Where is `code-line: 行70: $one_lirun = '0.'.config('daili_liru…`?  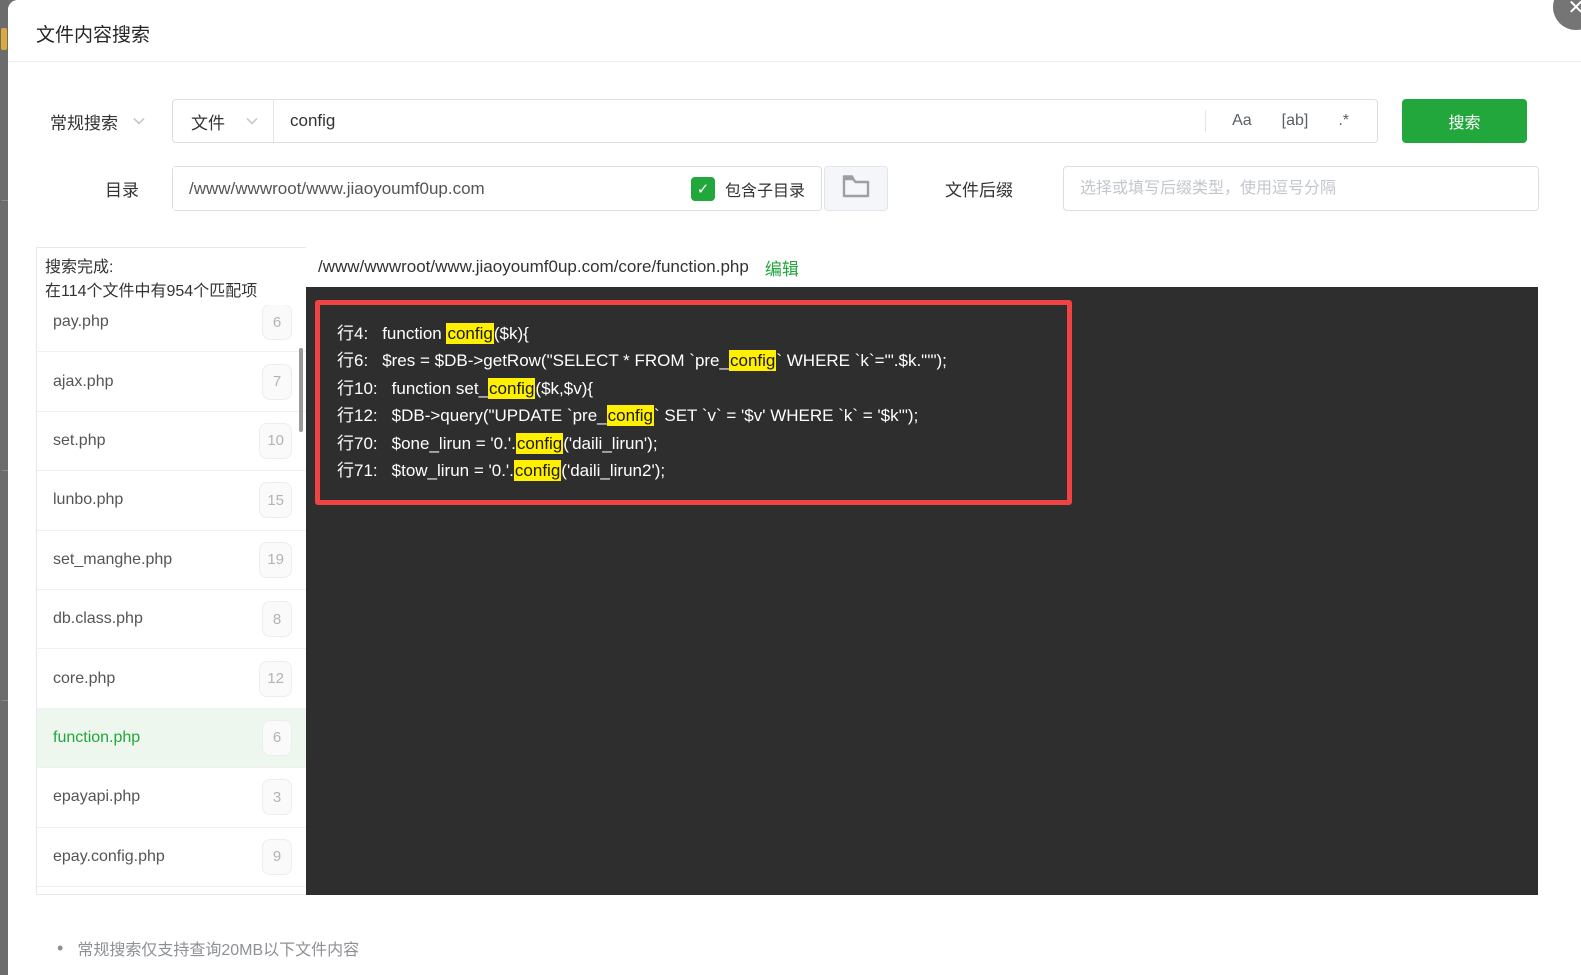
code-line: 行70: $one_lirun = '0.'.config('daili_liru… is located at coordinates (642, 443).